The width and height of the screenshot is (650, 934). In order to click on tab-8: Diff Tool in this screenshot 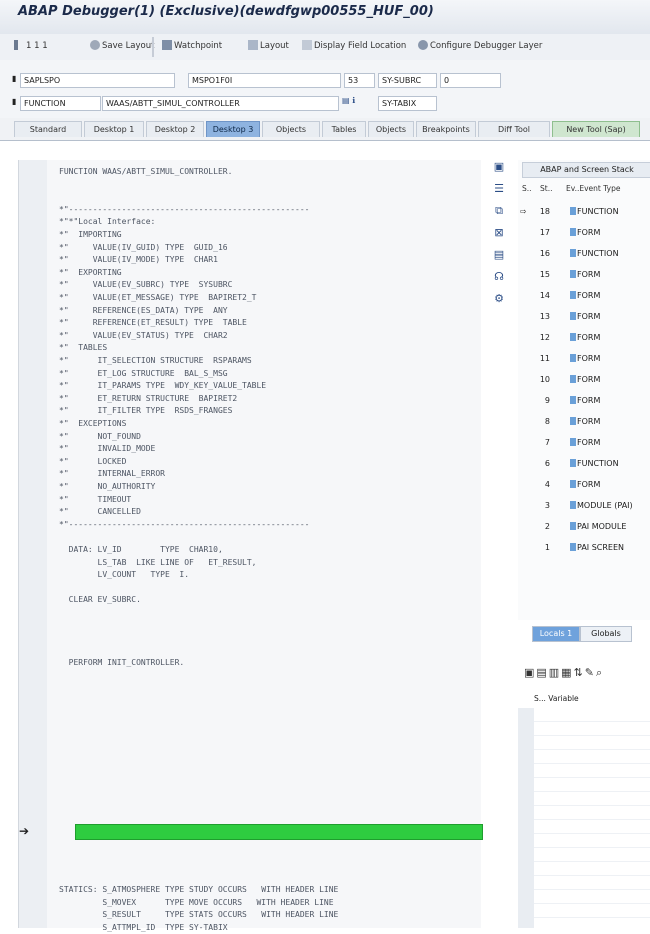, I will do `click(514, 129)`.